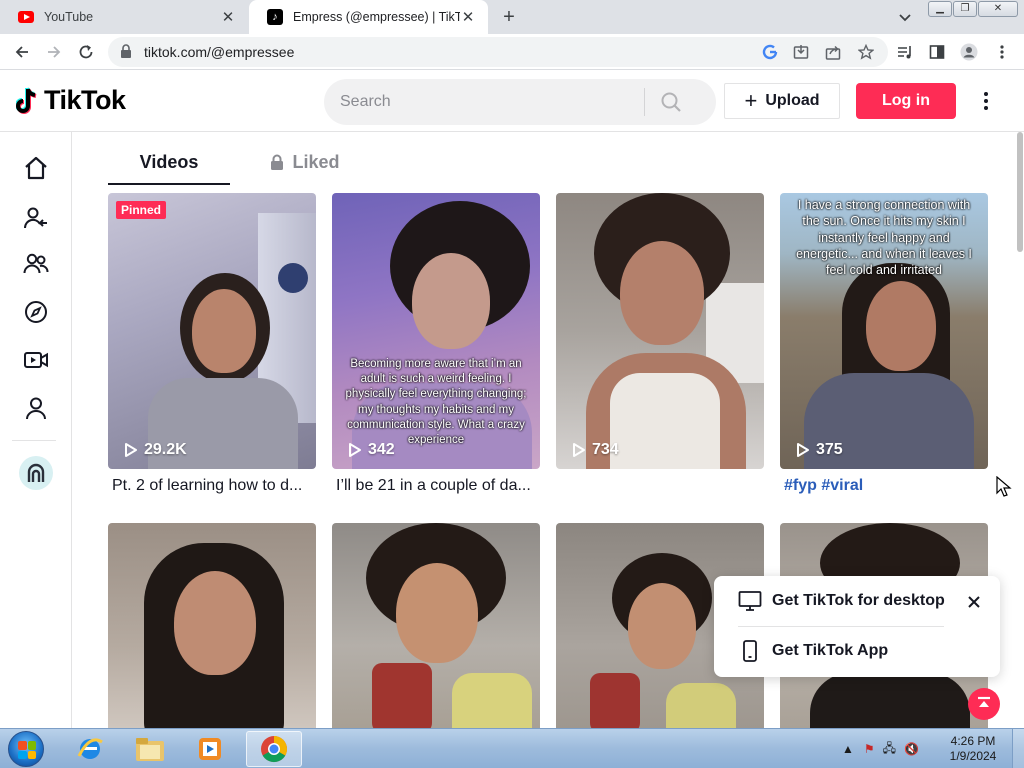 Image resolution: width=1024 pixels, height=768 pixels. I want to click on video-caption: #fyp #viral, so click(884, 486).